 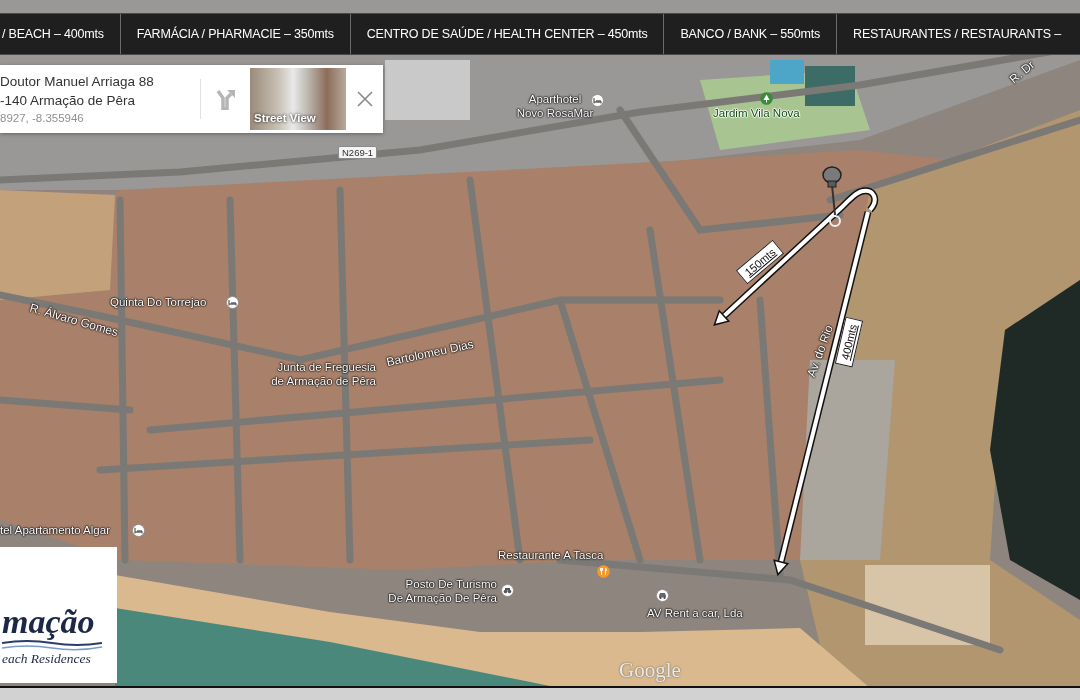 I want to click on car-icon, so click(x=662, y=595).